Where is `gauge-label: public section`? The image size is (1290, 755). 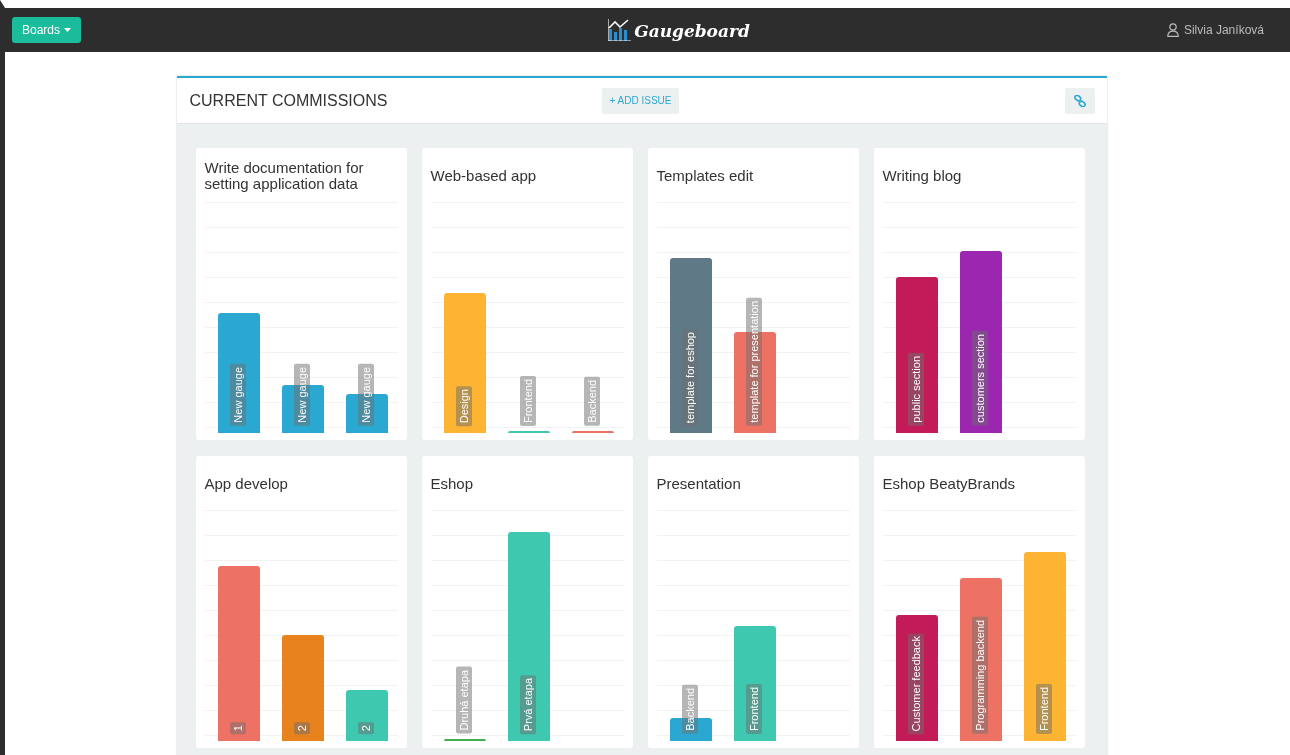
gauge-label: public section is located at coordinates (915, 389).